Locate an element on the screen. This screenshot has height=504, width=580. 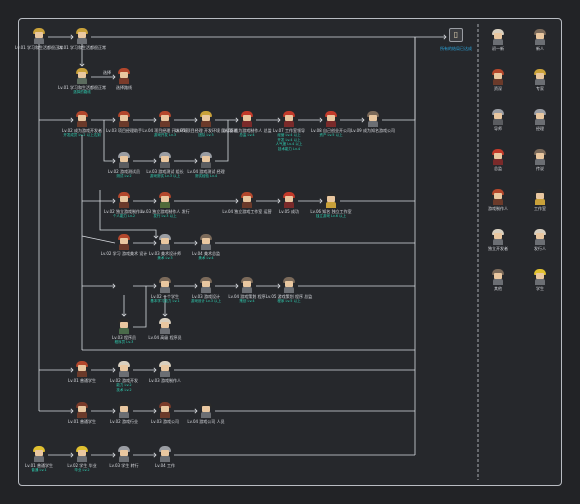
edge-note: 选择 is located at coordinates (107, 72).